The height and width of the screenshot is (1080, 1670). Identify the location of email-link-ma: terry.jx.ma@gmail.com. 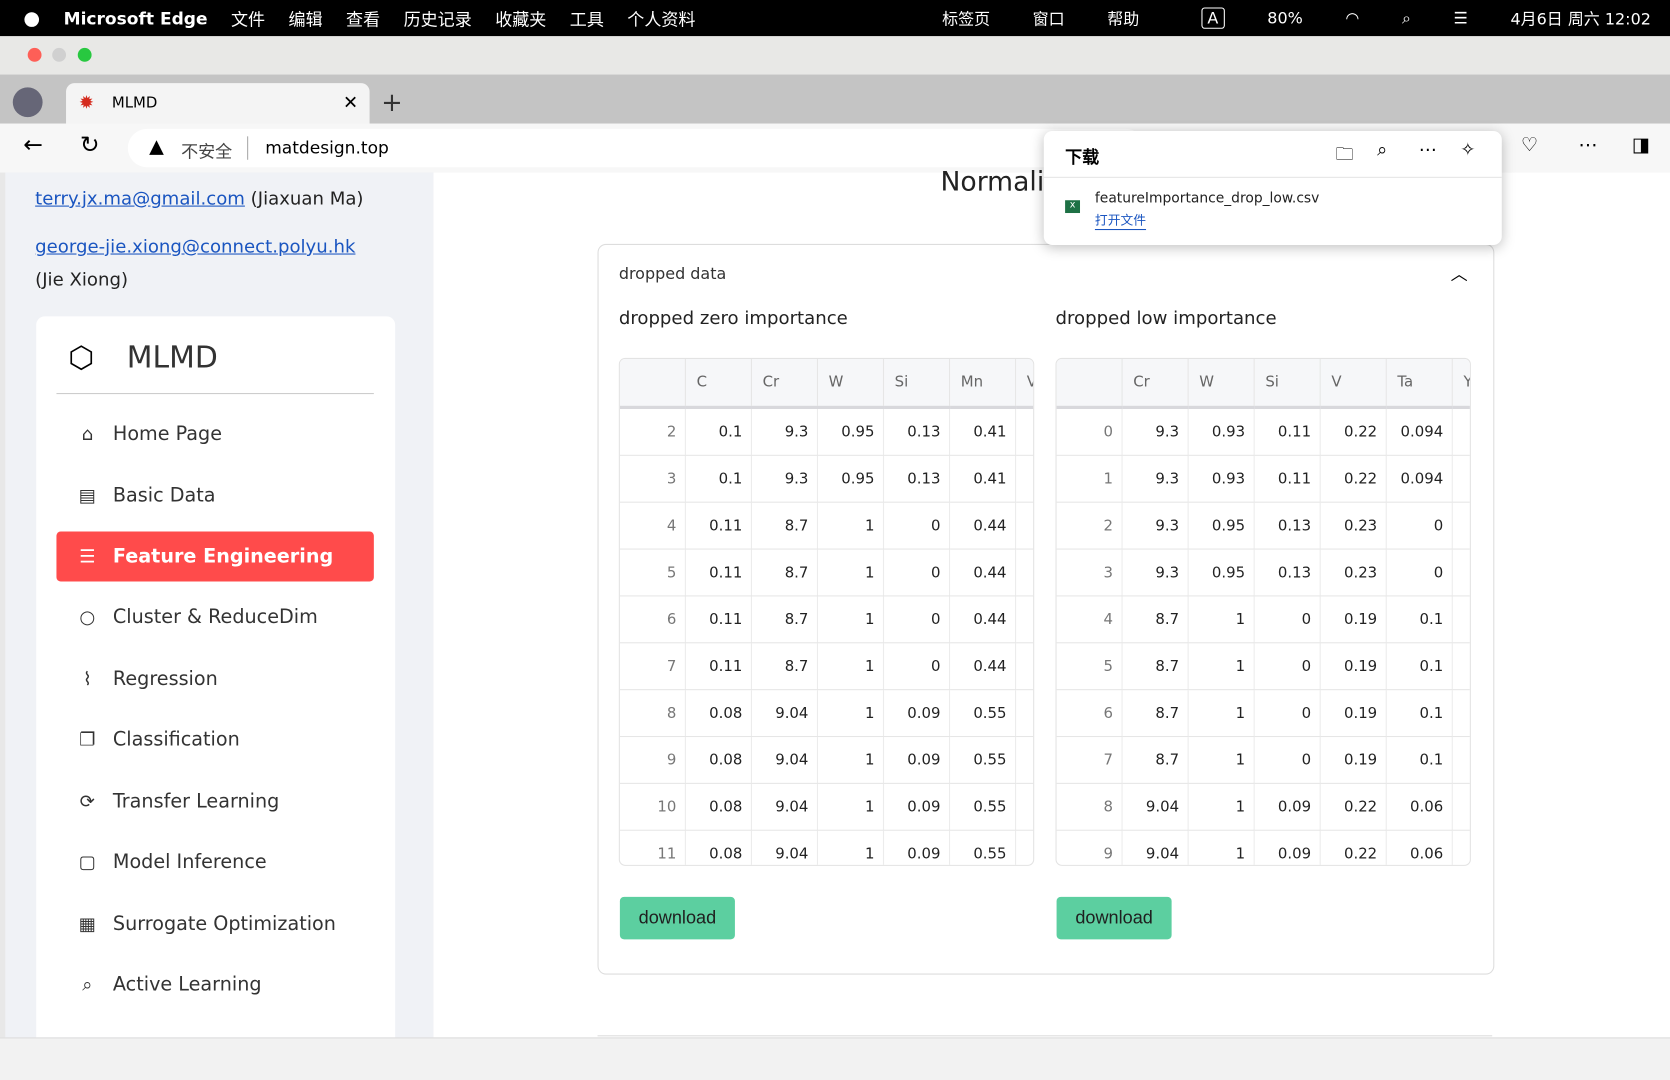
(140, 199).